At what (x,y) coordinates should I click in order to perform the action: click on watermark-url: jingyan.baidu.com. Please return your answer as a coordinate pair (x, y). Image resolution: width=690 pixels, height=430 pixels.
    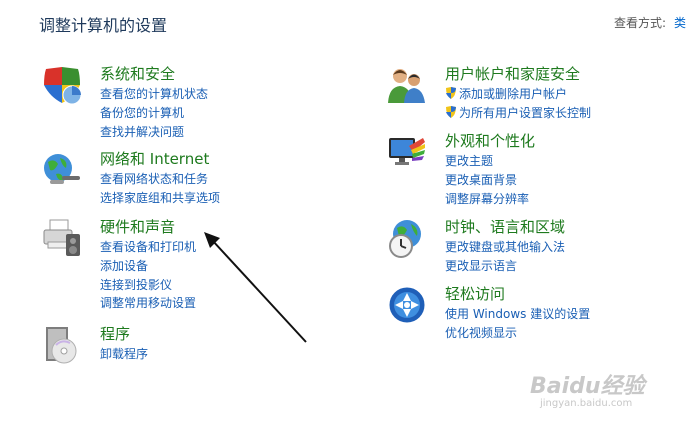
    Looking at the image, I should click on (586, 403).